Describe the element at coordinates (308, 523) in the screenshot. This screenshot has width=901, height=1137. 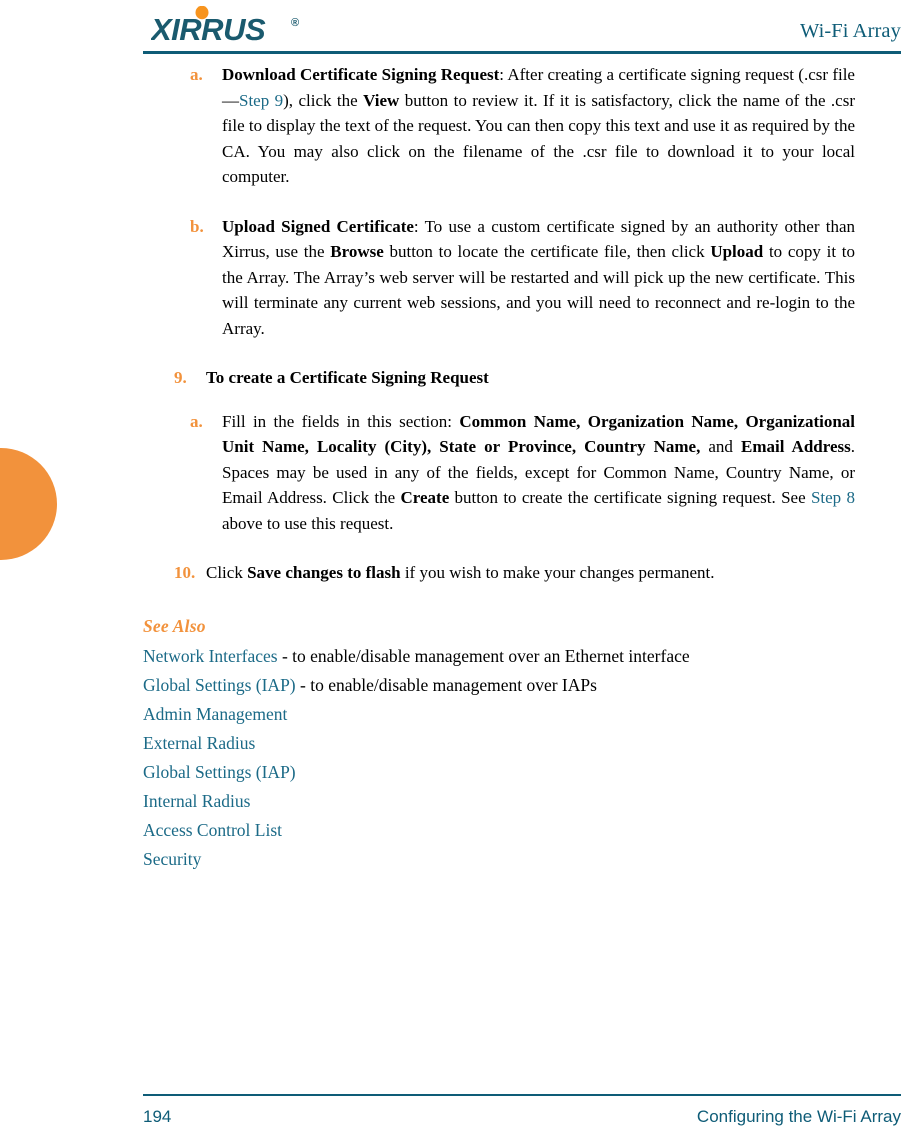
I see `text-run: above to use this request.` at that location.